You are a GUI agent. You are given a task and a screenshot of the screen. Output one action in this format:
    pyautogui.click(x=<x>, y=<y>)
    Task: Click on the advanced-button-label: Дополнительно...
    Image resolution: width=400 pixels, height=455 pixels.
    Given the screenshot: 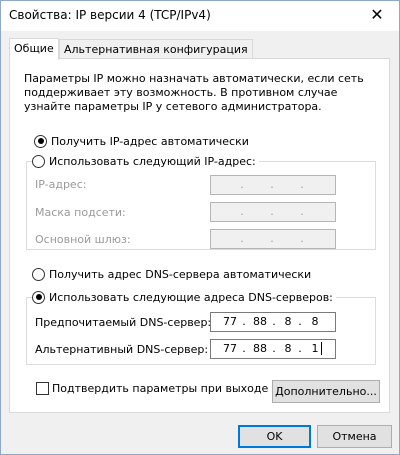 What is the action you would take?
    pyautogui.click(x=326, y=391)
    